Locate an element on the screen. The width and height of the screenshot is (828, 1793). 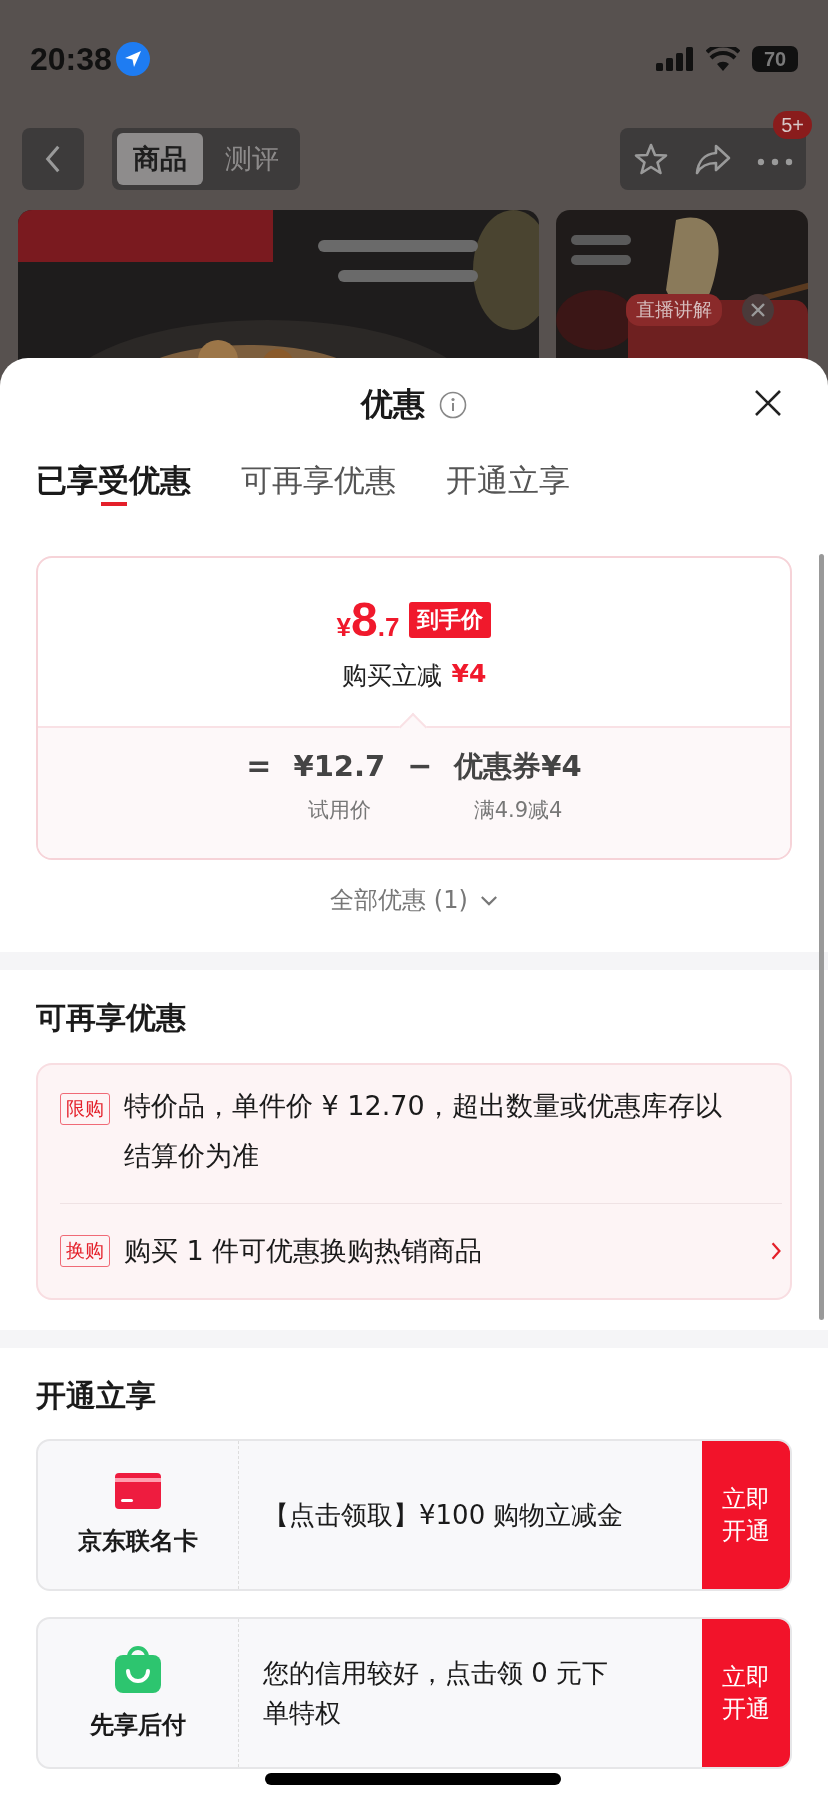
live-badge: 直播讲解 is located at coordinates (674, 310).